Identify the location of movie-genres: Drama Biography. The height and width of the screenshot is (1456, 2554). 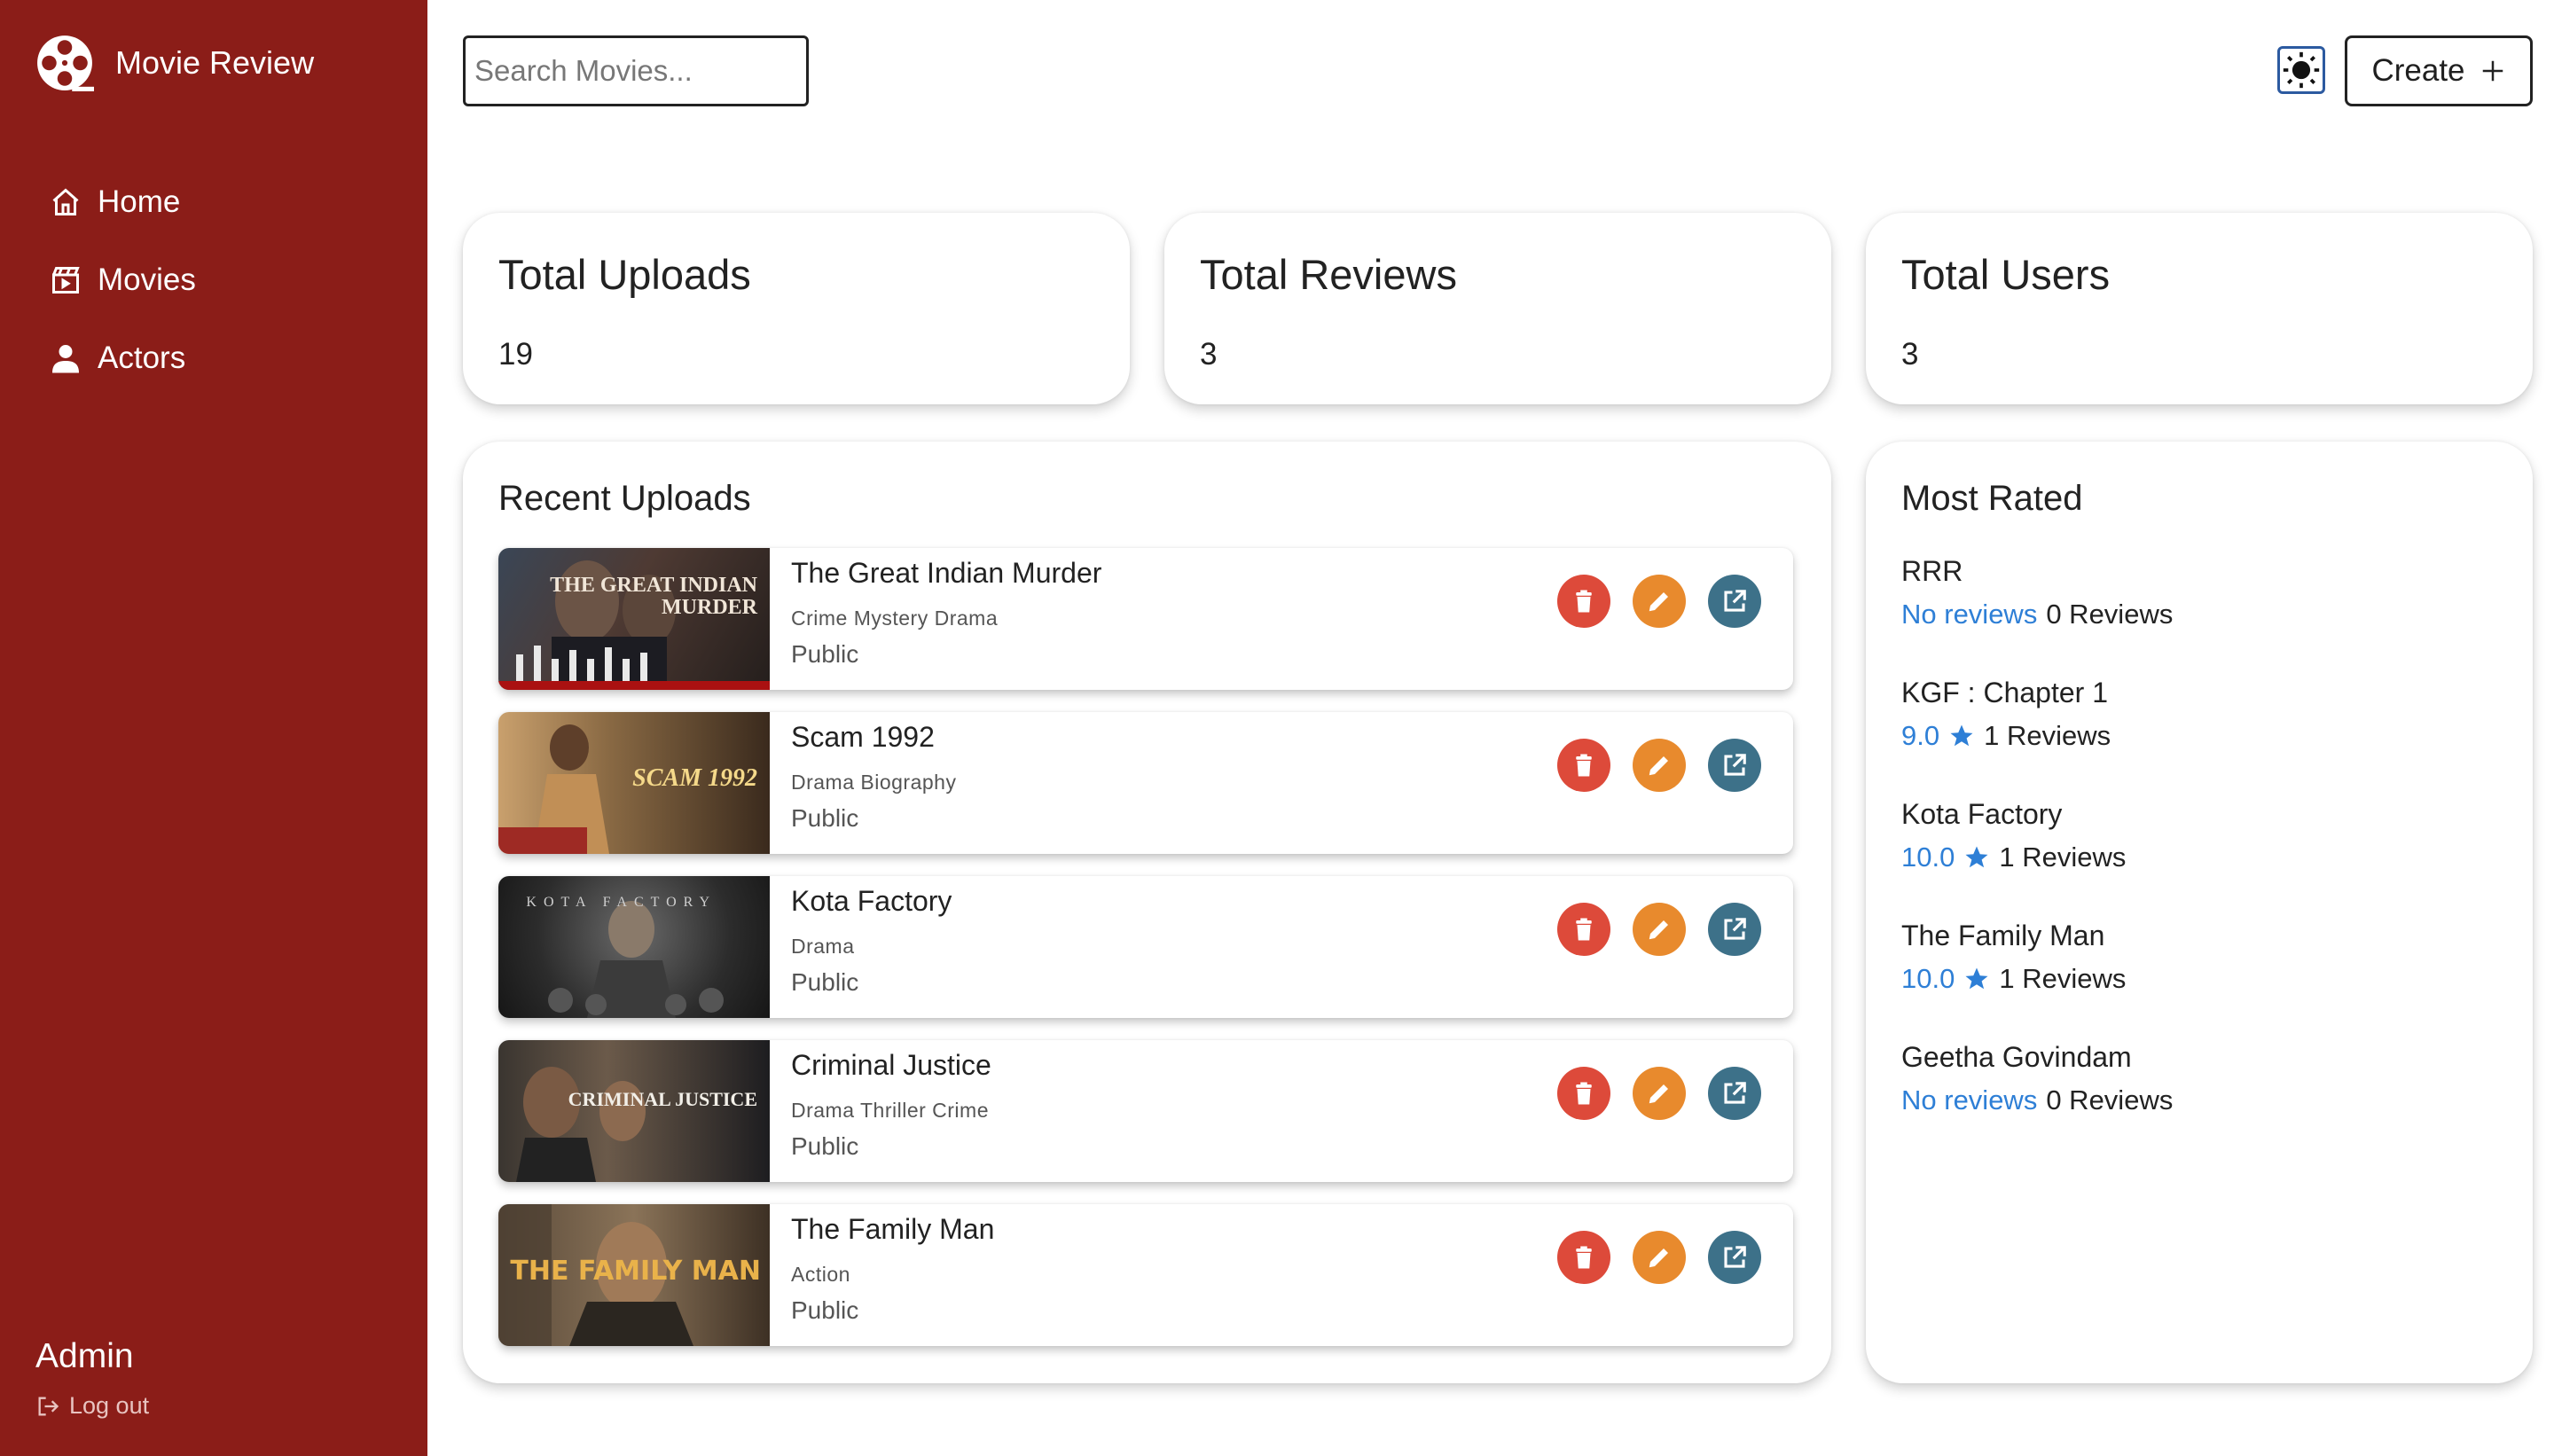
(874, 782).